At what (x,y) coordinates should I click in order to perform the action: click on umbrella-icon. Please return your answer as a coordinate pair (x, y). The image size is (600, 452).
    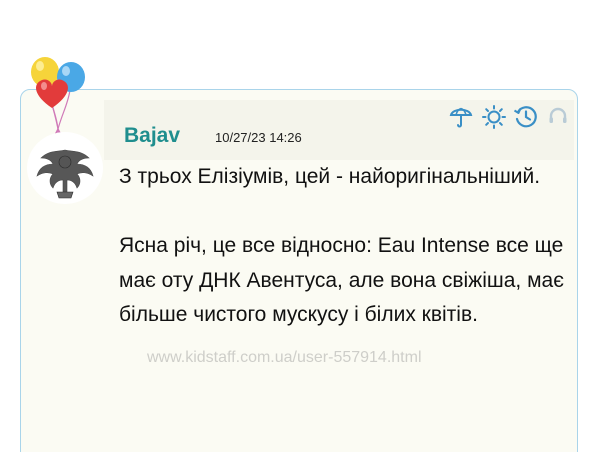
    Looking at the image, I should click on (461, 117).